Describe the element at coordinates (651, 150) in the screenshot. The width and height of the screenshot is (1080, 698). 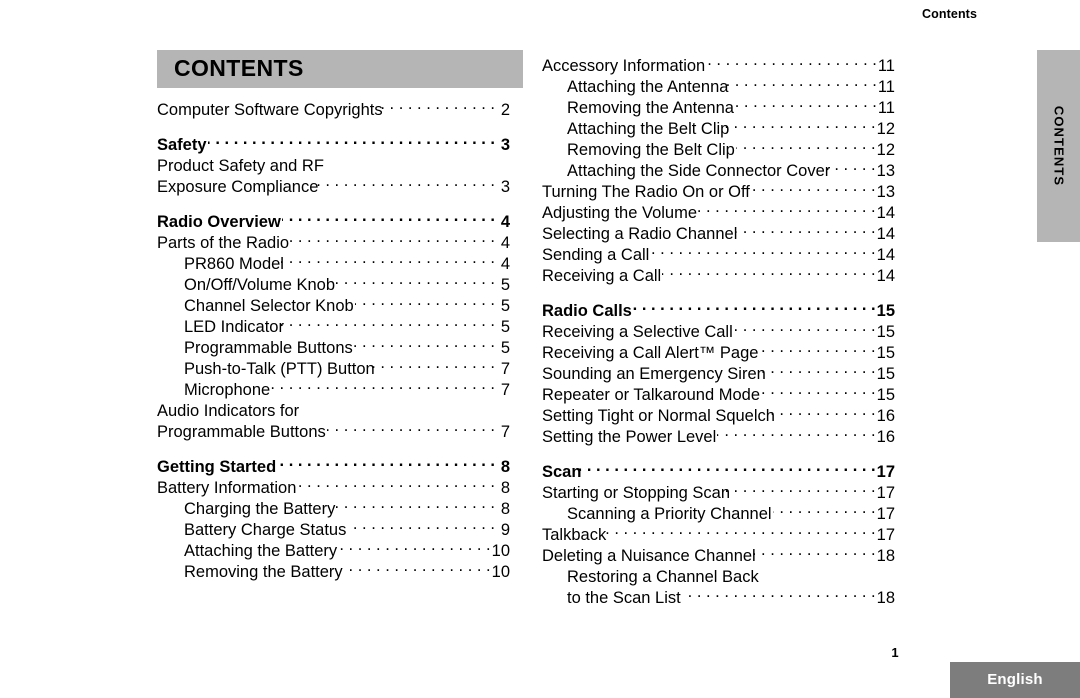
I see `toc-entry-label: Removing the Belt Clip` at that location.